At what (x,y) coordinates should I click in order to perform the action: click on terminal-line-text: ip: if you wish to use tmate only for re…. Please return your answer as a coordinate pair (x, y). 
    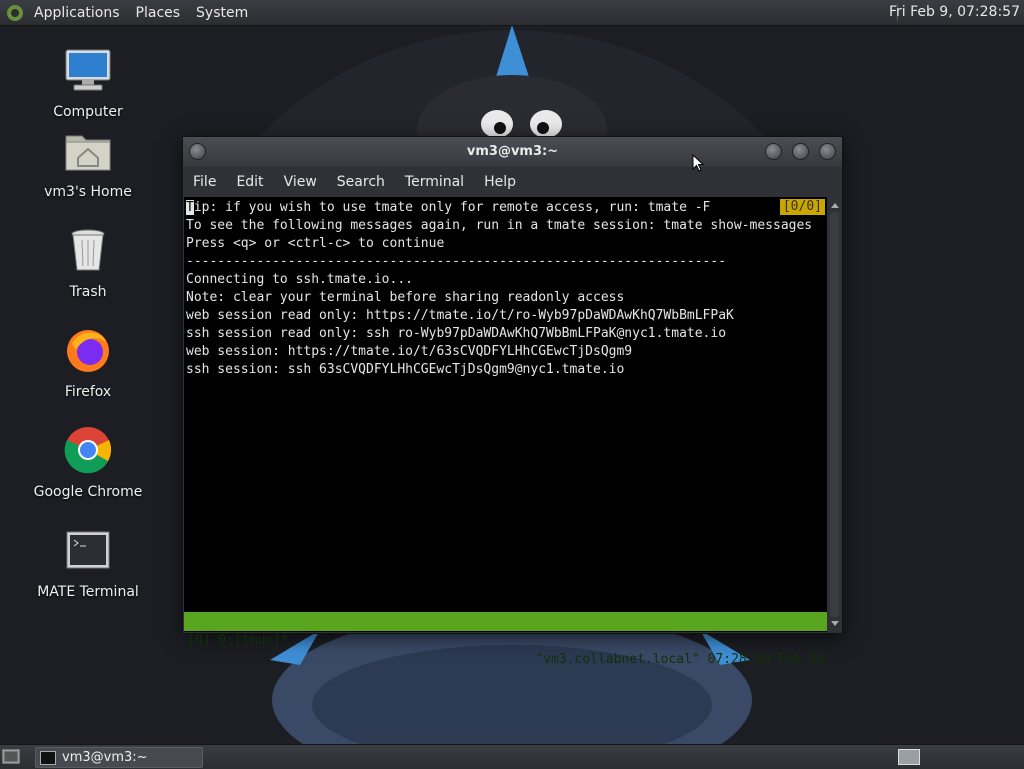
    Looking at the image, I should click on (452, 207).